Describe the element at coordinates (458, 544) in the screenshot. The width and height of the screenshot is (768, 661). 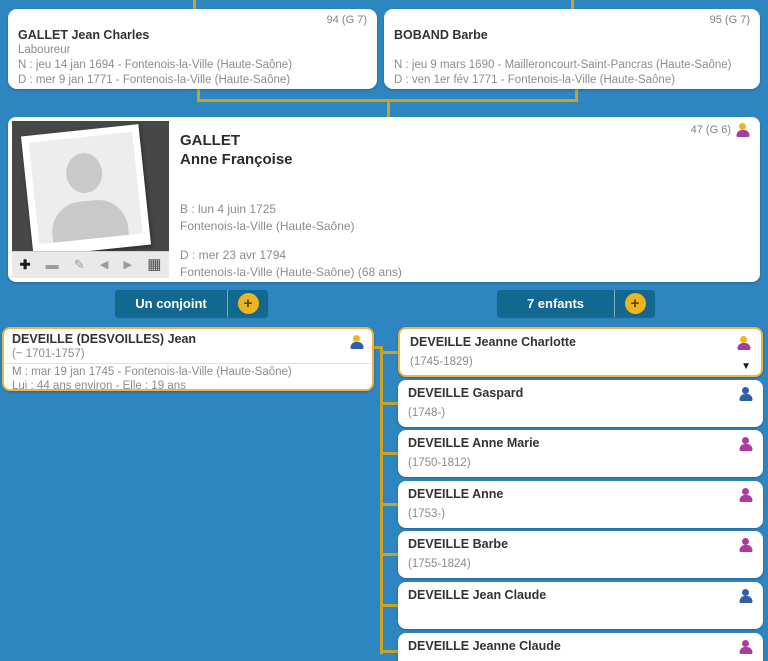
I see `person-name: DEVEILLE Barbe` at that location.